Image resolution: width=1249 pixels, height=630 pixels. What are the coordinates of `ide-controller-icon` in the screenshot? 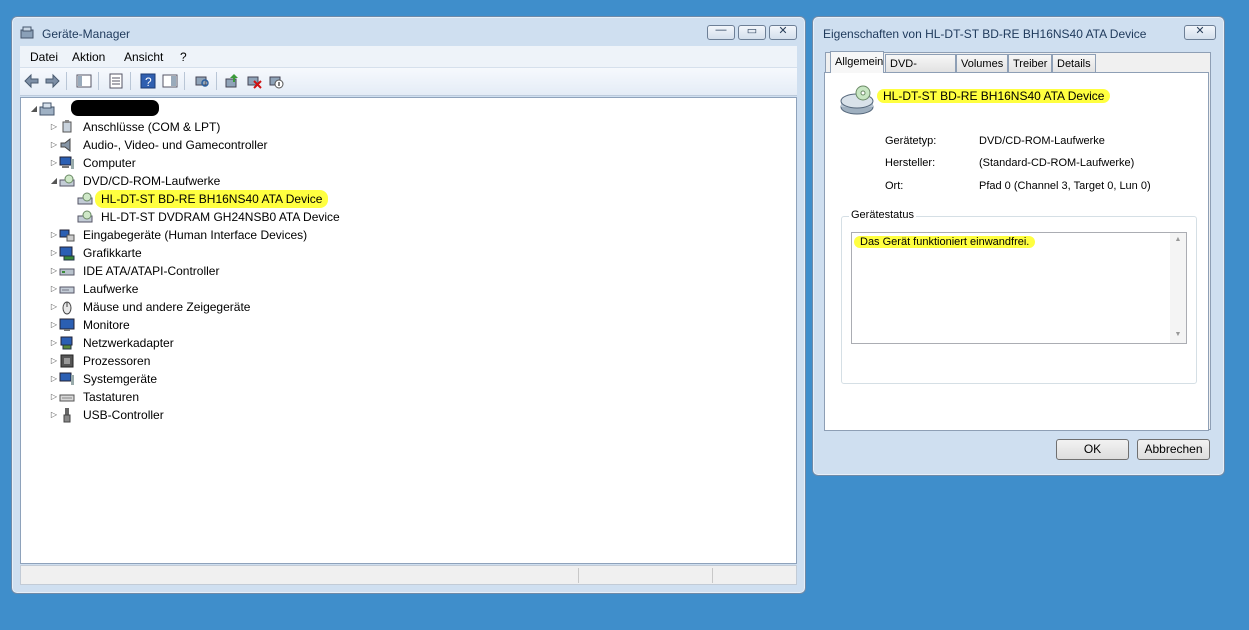 It's located at (67, 272).